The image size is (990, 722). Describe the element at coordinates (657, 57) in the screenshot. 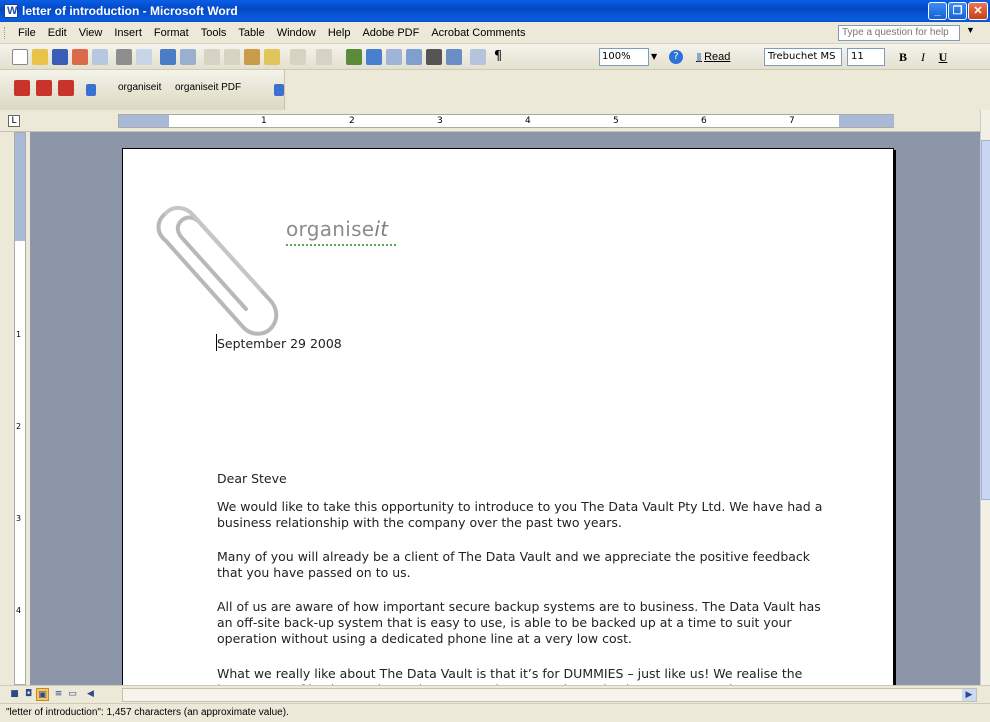

I see `zoom-dropdown-arrow: ▼` at that location.